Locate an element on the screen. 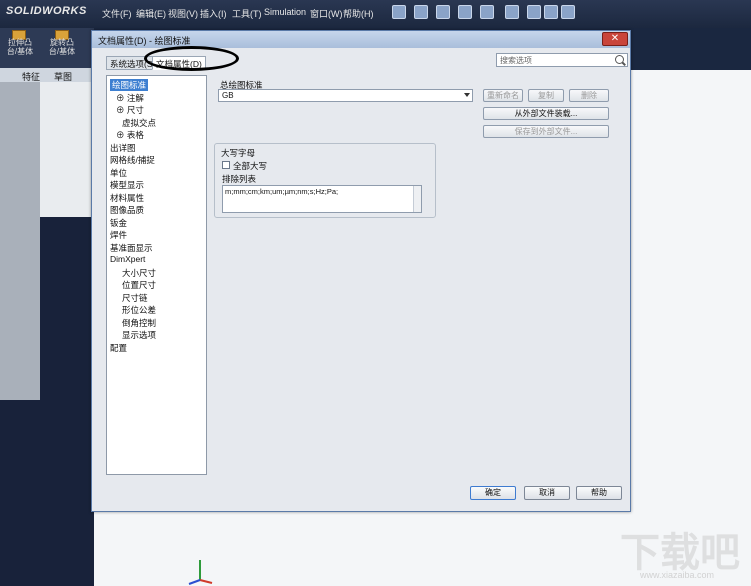 The width and height of the screenshot is (751, 586). tree-item: 大小尺寸 is located at coordinates (139, 273).